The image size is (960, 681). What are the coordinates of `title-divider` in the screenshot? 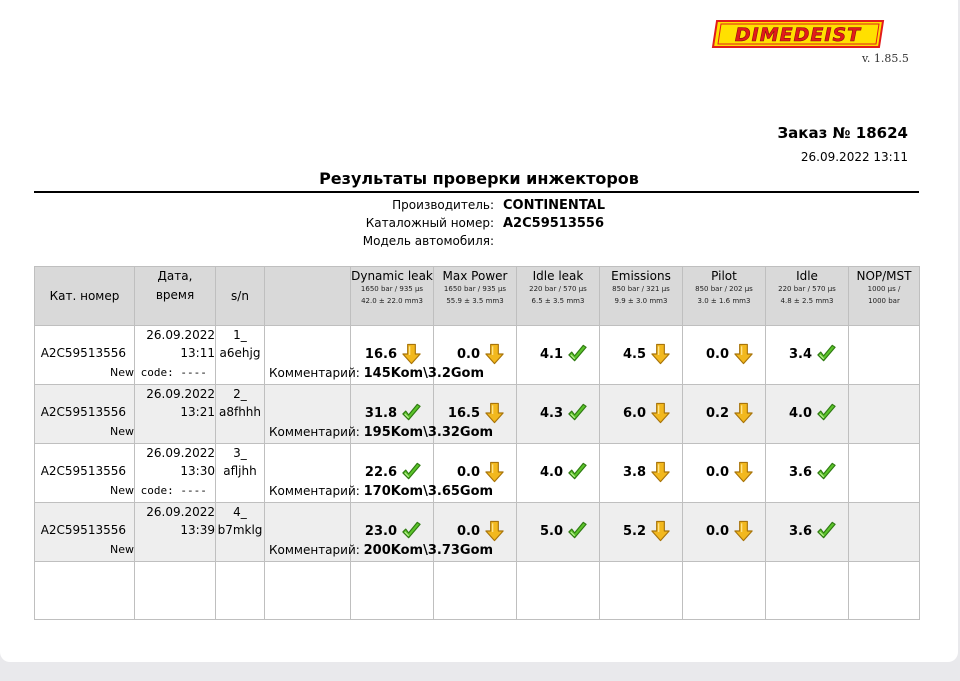 It's located at (476, 192).